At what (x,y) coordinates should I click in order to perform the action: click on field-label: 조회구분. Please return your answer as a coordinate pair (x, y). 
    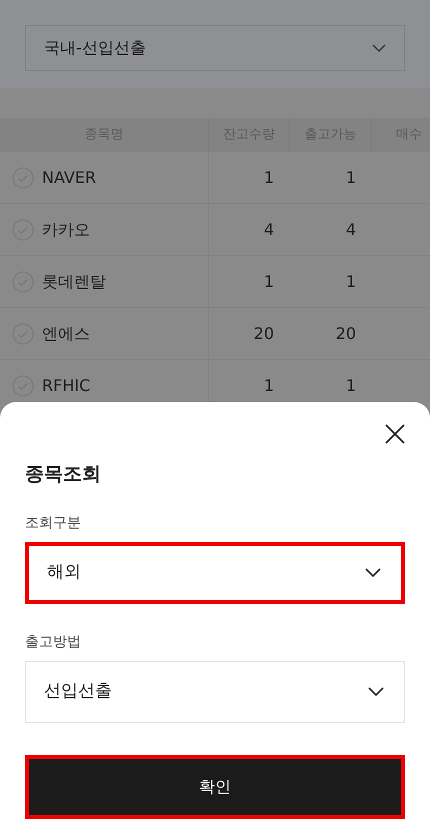
    Looking at the image, I should click on (53, 523).